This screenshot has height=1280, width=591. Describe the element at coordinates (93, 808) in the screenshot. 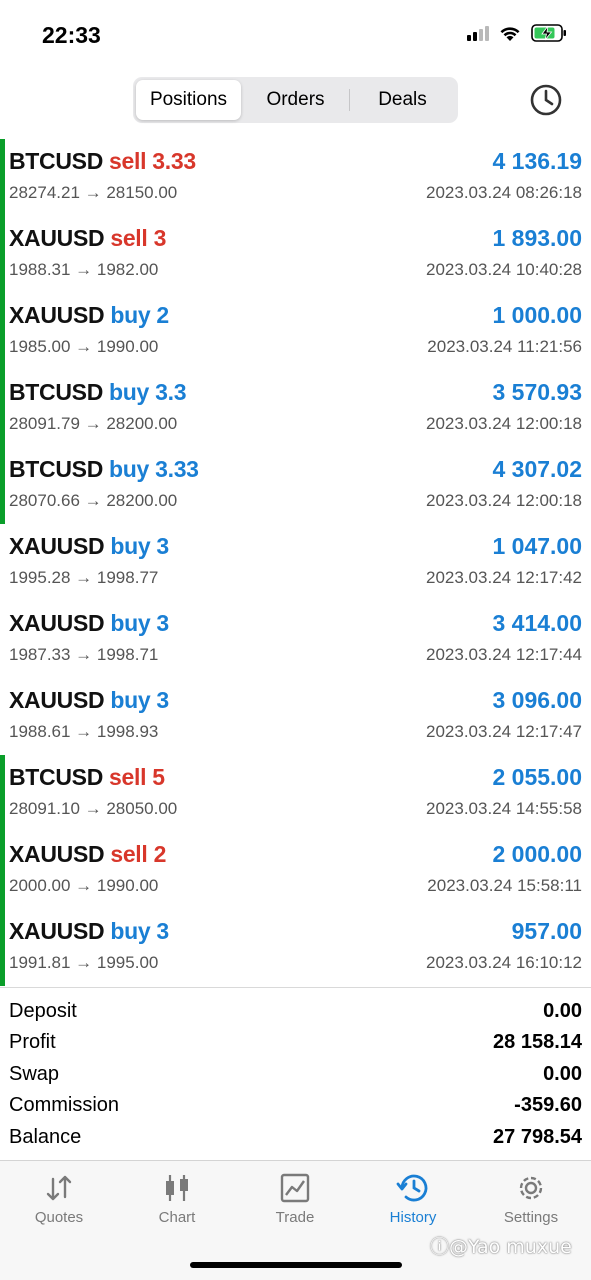

I see `deal-prices: 28091.10 → 28050.00` at that location.